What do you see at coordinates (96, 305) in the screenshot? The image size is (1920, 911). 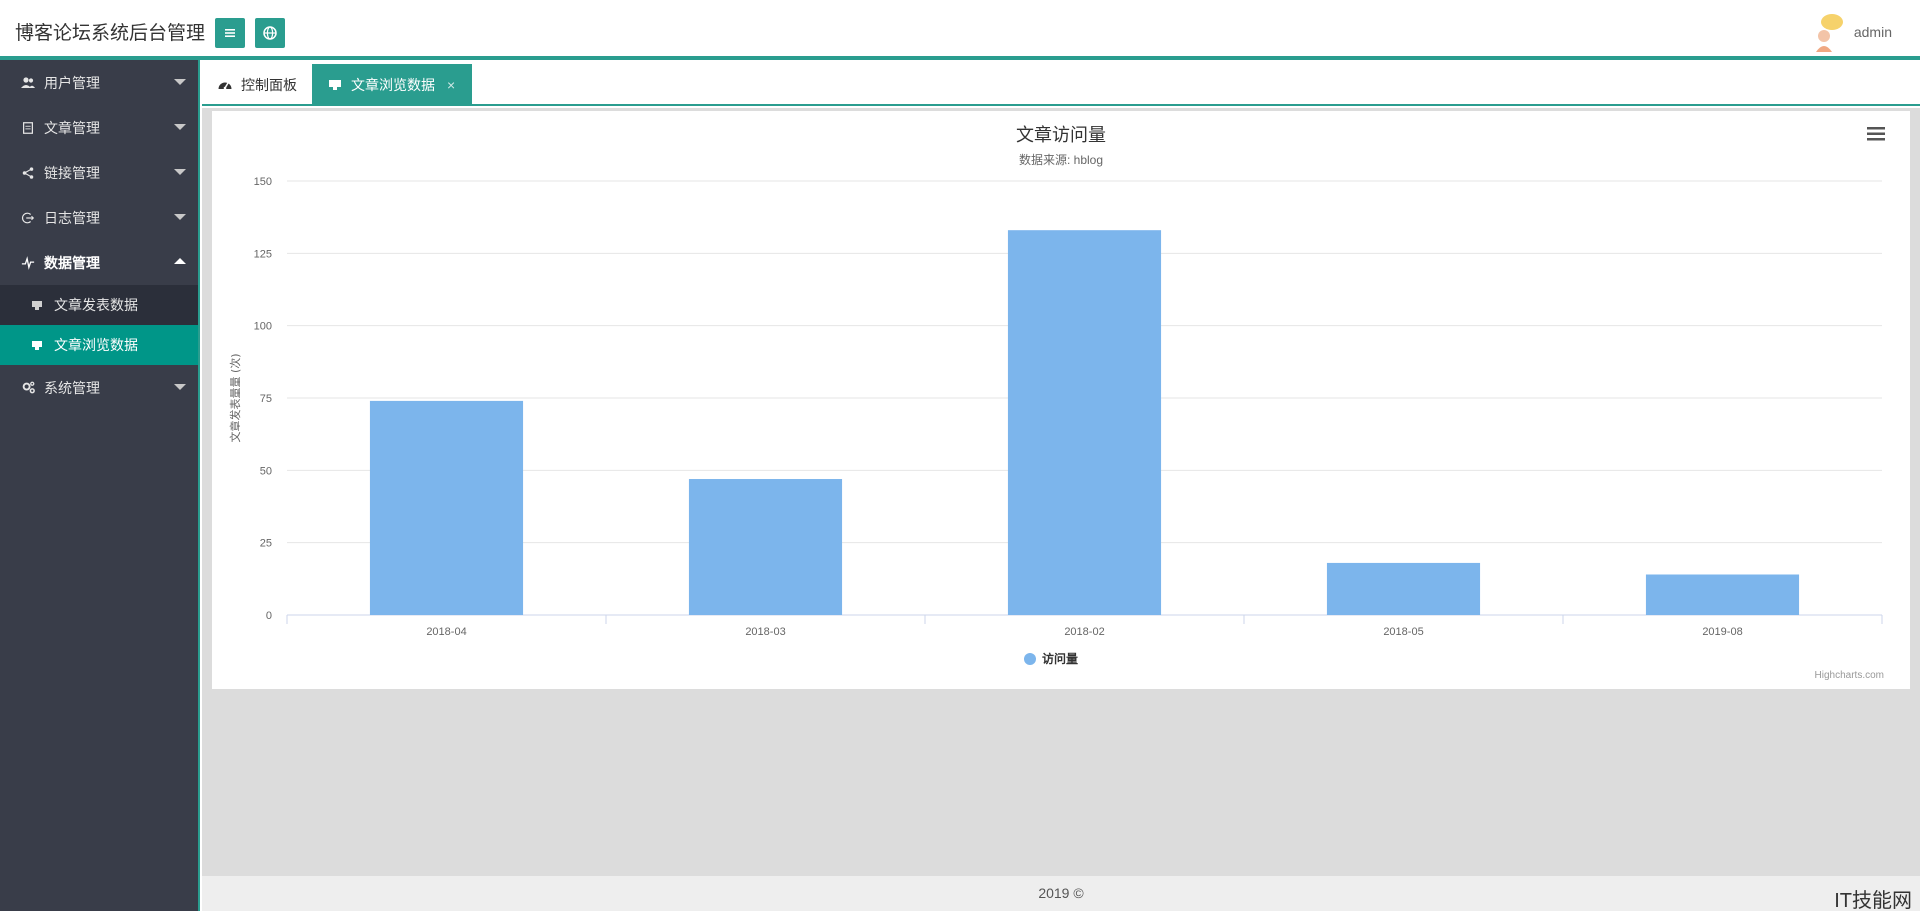 I see `sidebar-subitem-label: 文章发表数据` at bounding box center [96, 305].